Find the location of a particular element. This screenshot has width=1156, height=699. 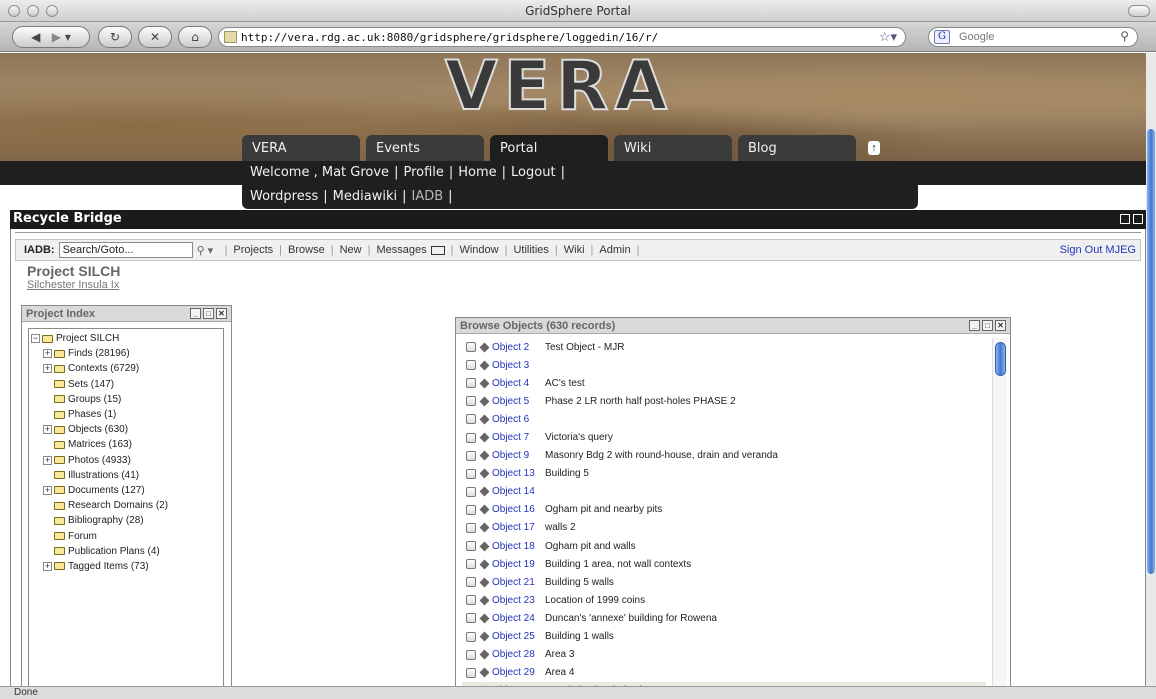

tree-item: Phases (1) is located at coordinates (127, 414).